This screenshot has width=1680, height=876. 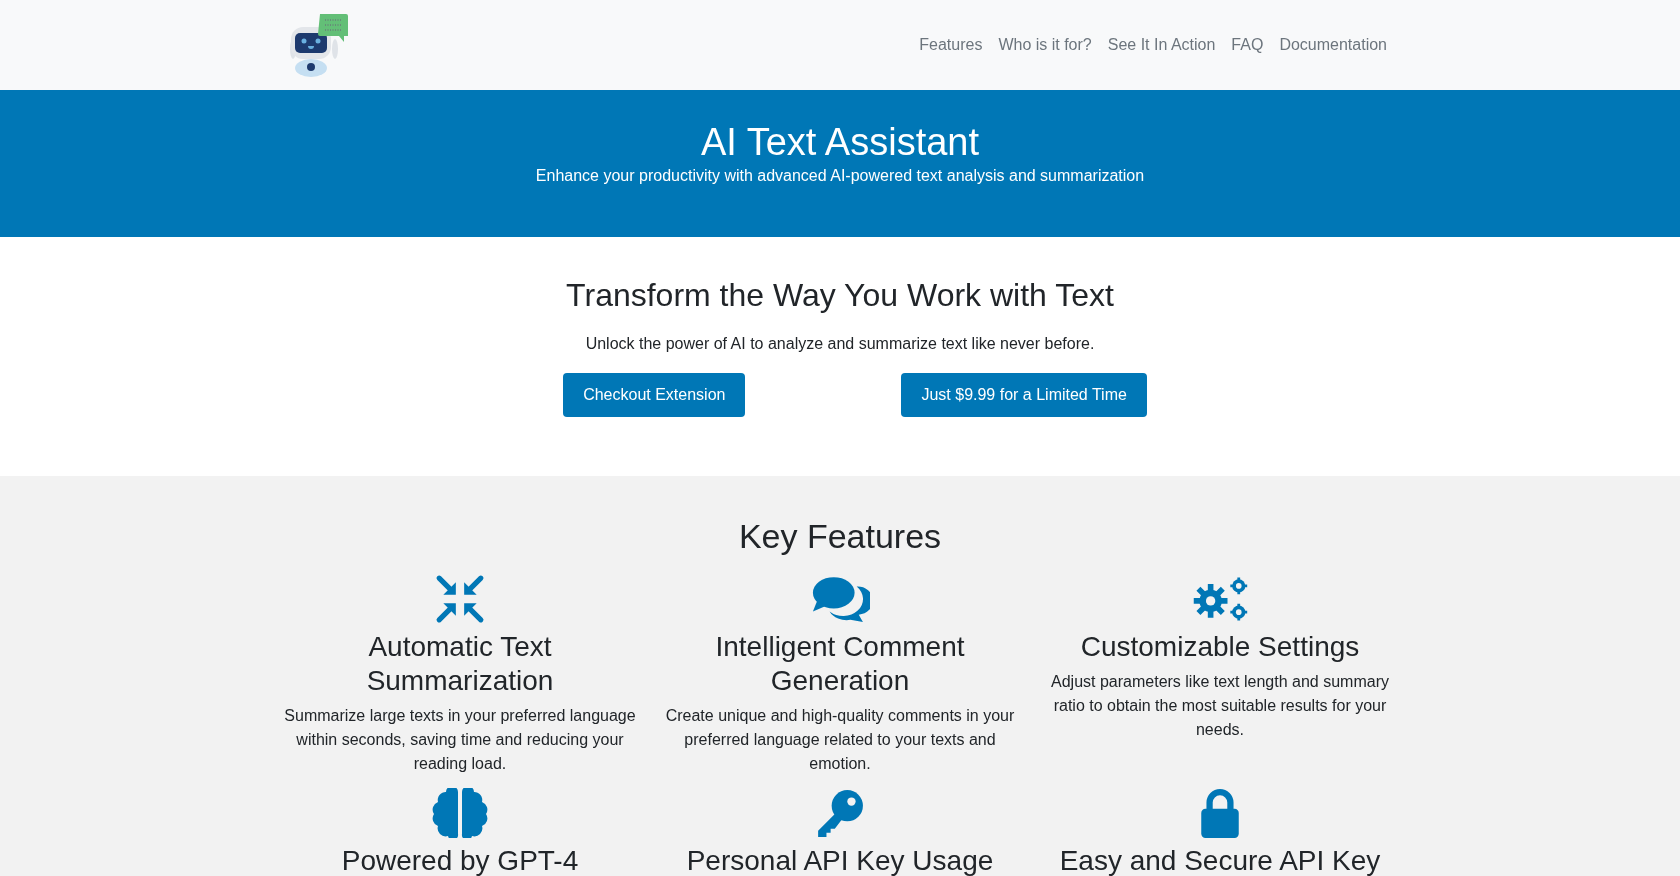 I want to click on intro-heading: Transform the Way You Work with Text, so click(x=840, y=295).